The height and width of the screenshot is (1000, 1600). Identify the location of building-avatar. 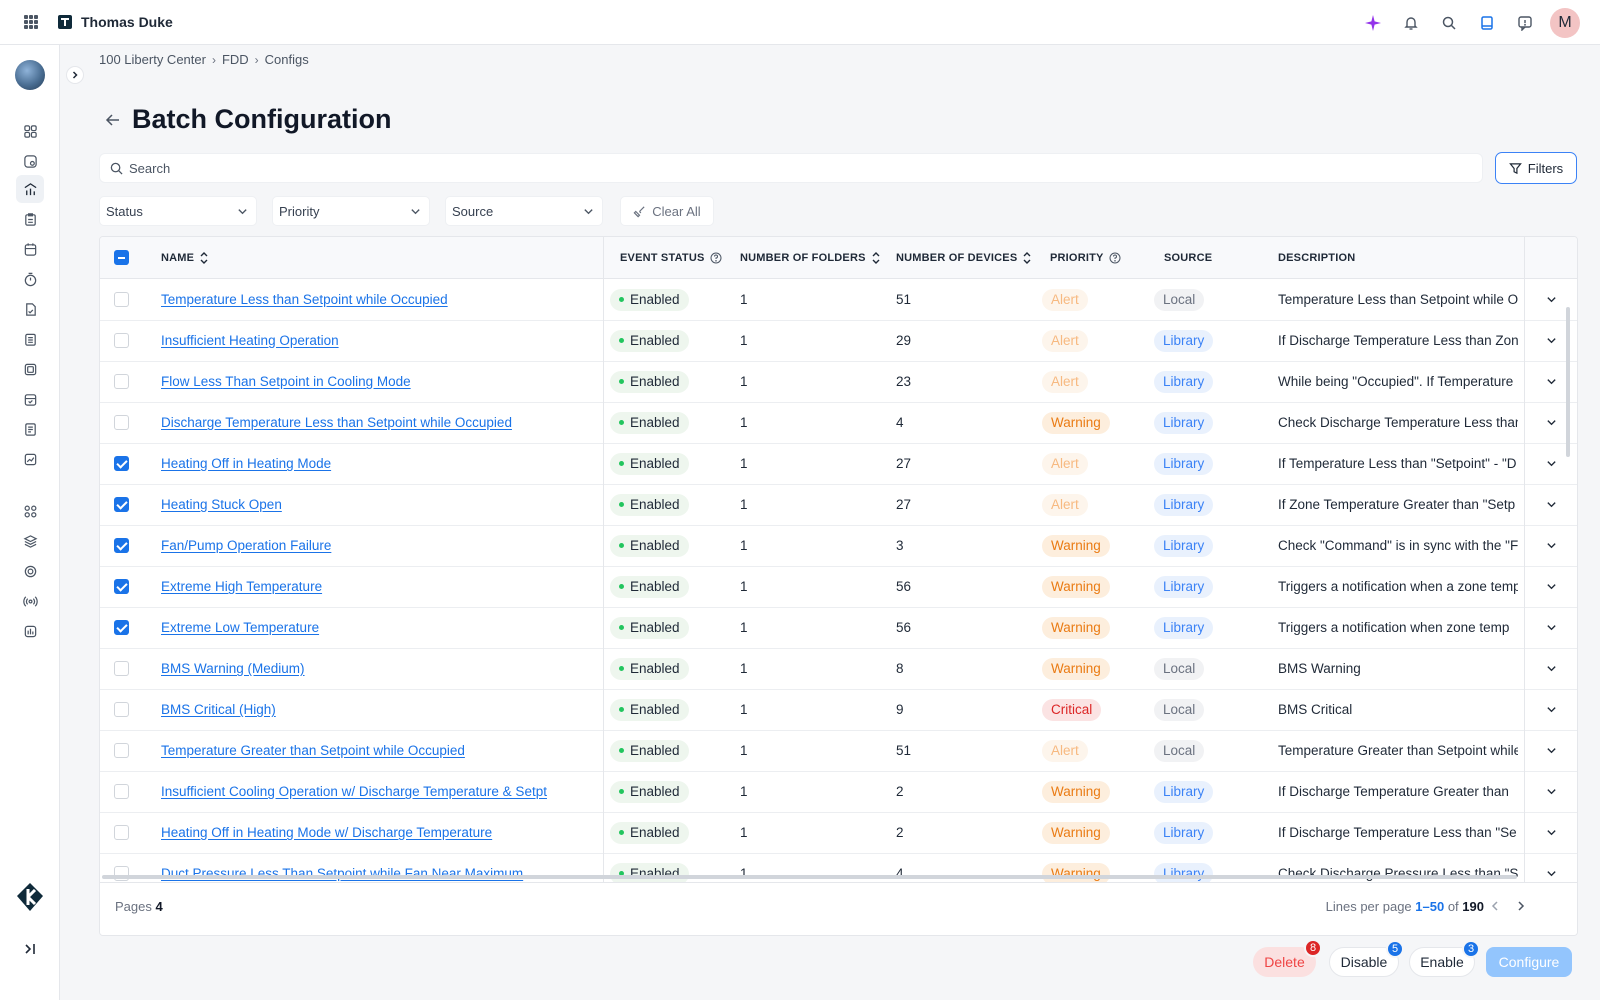
(30, 75).